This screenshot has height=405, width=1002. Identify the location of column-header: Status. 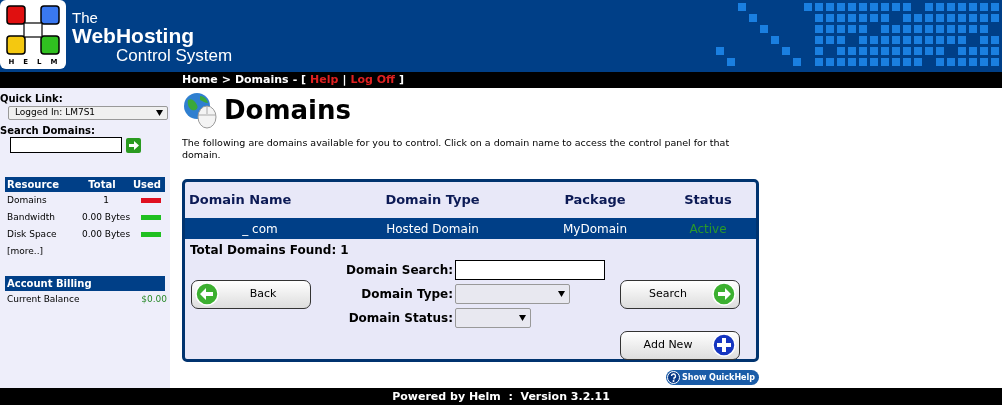
(708, 200).